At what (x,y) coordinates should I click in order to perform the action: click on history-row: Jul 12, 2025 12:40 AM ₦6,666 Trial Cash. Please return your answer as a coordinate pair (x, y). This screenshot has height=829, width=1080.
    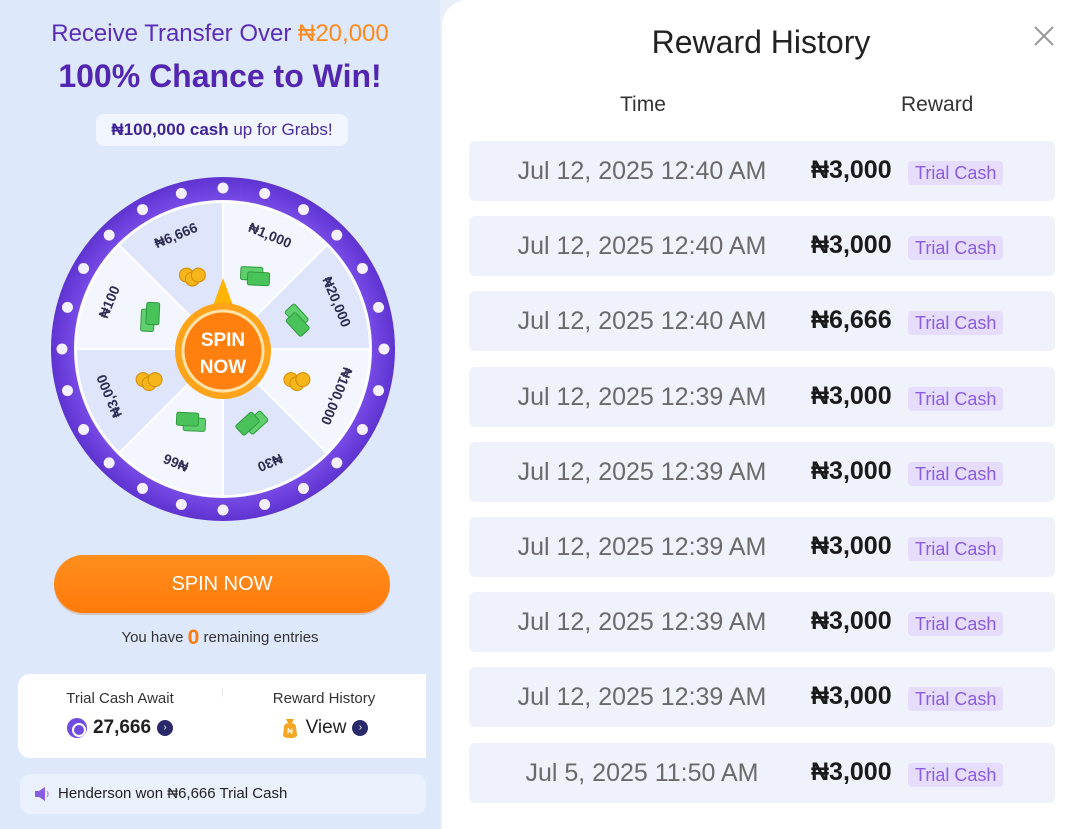
    Looking at the image, I should click on (762, 321).